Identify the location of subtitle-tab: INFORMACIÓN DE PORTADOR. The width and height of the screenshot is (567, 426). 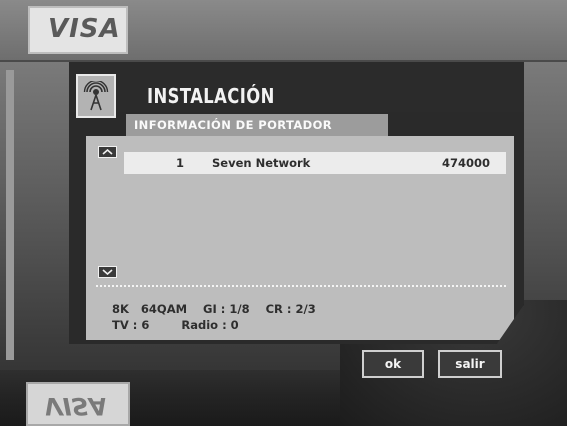
(257, 125).